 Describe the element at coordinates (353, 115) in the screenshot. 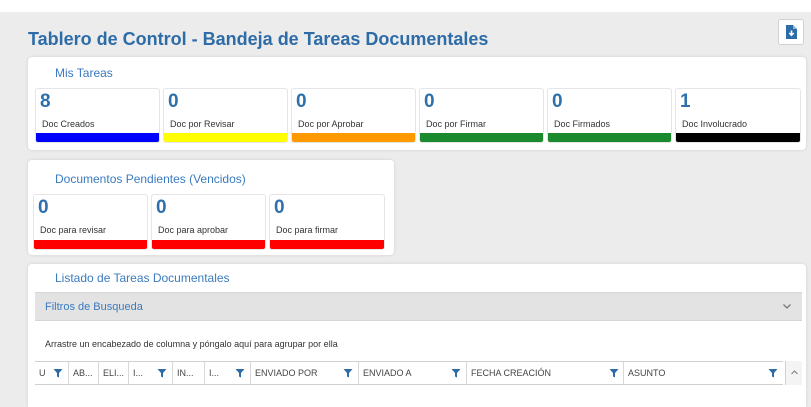

I see `tile-doc-por-aprobar: 0 Doc por Aprobar` at that location.